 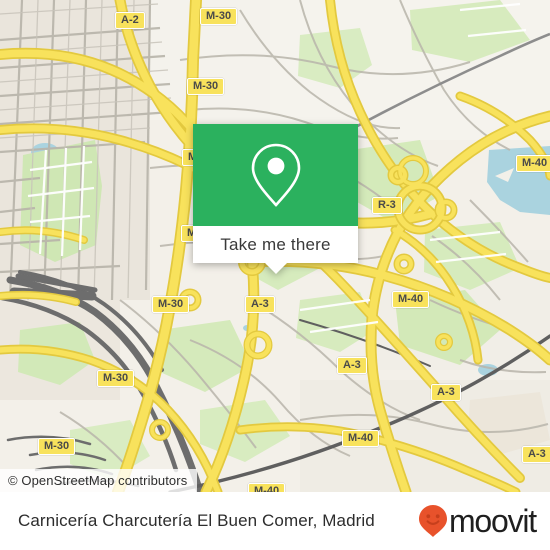 I want to click on moovit-logo: moovit, so click(x=477, y=521).